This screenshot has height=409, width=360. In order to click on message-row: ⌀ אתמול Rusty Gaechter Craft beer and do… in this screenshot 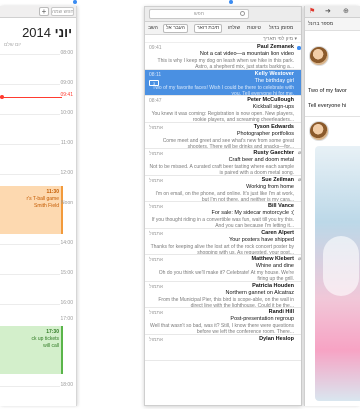, I will do `click(223, 162)`.